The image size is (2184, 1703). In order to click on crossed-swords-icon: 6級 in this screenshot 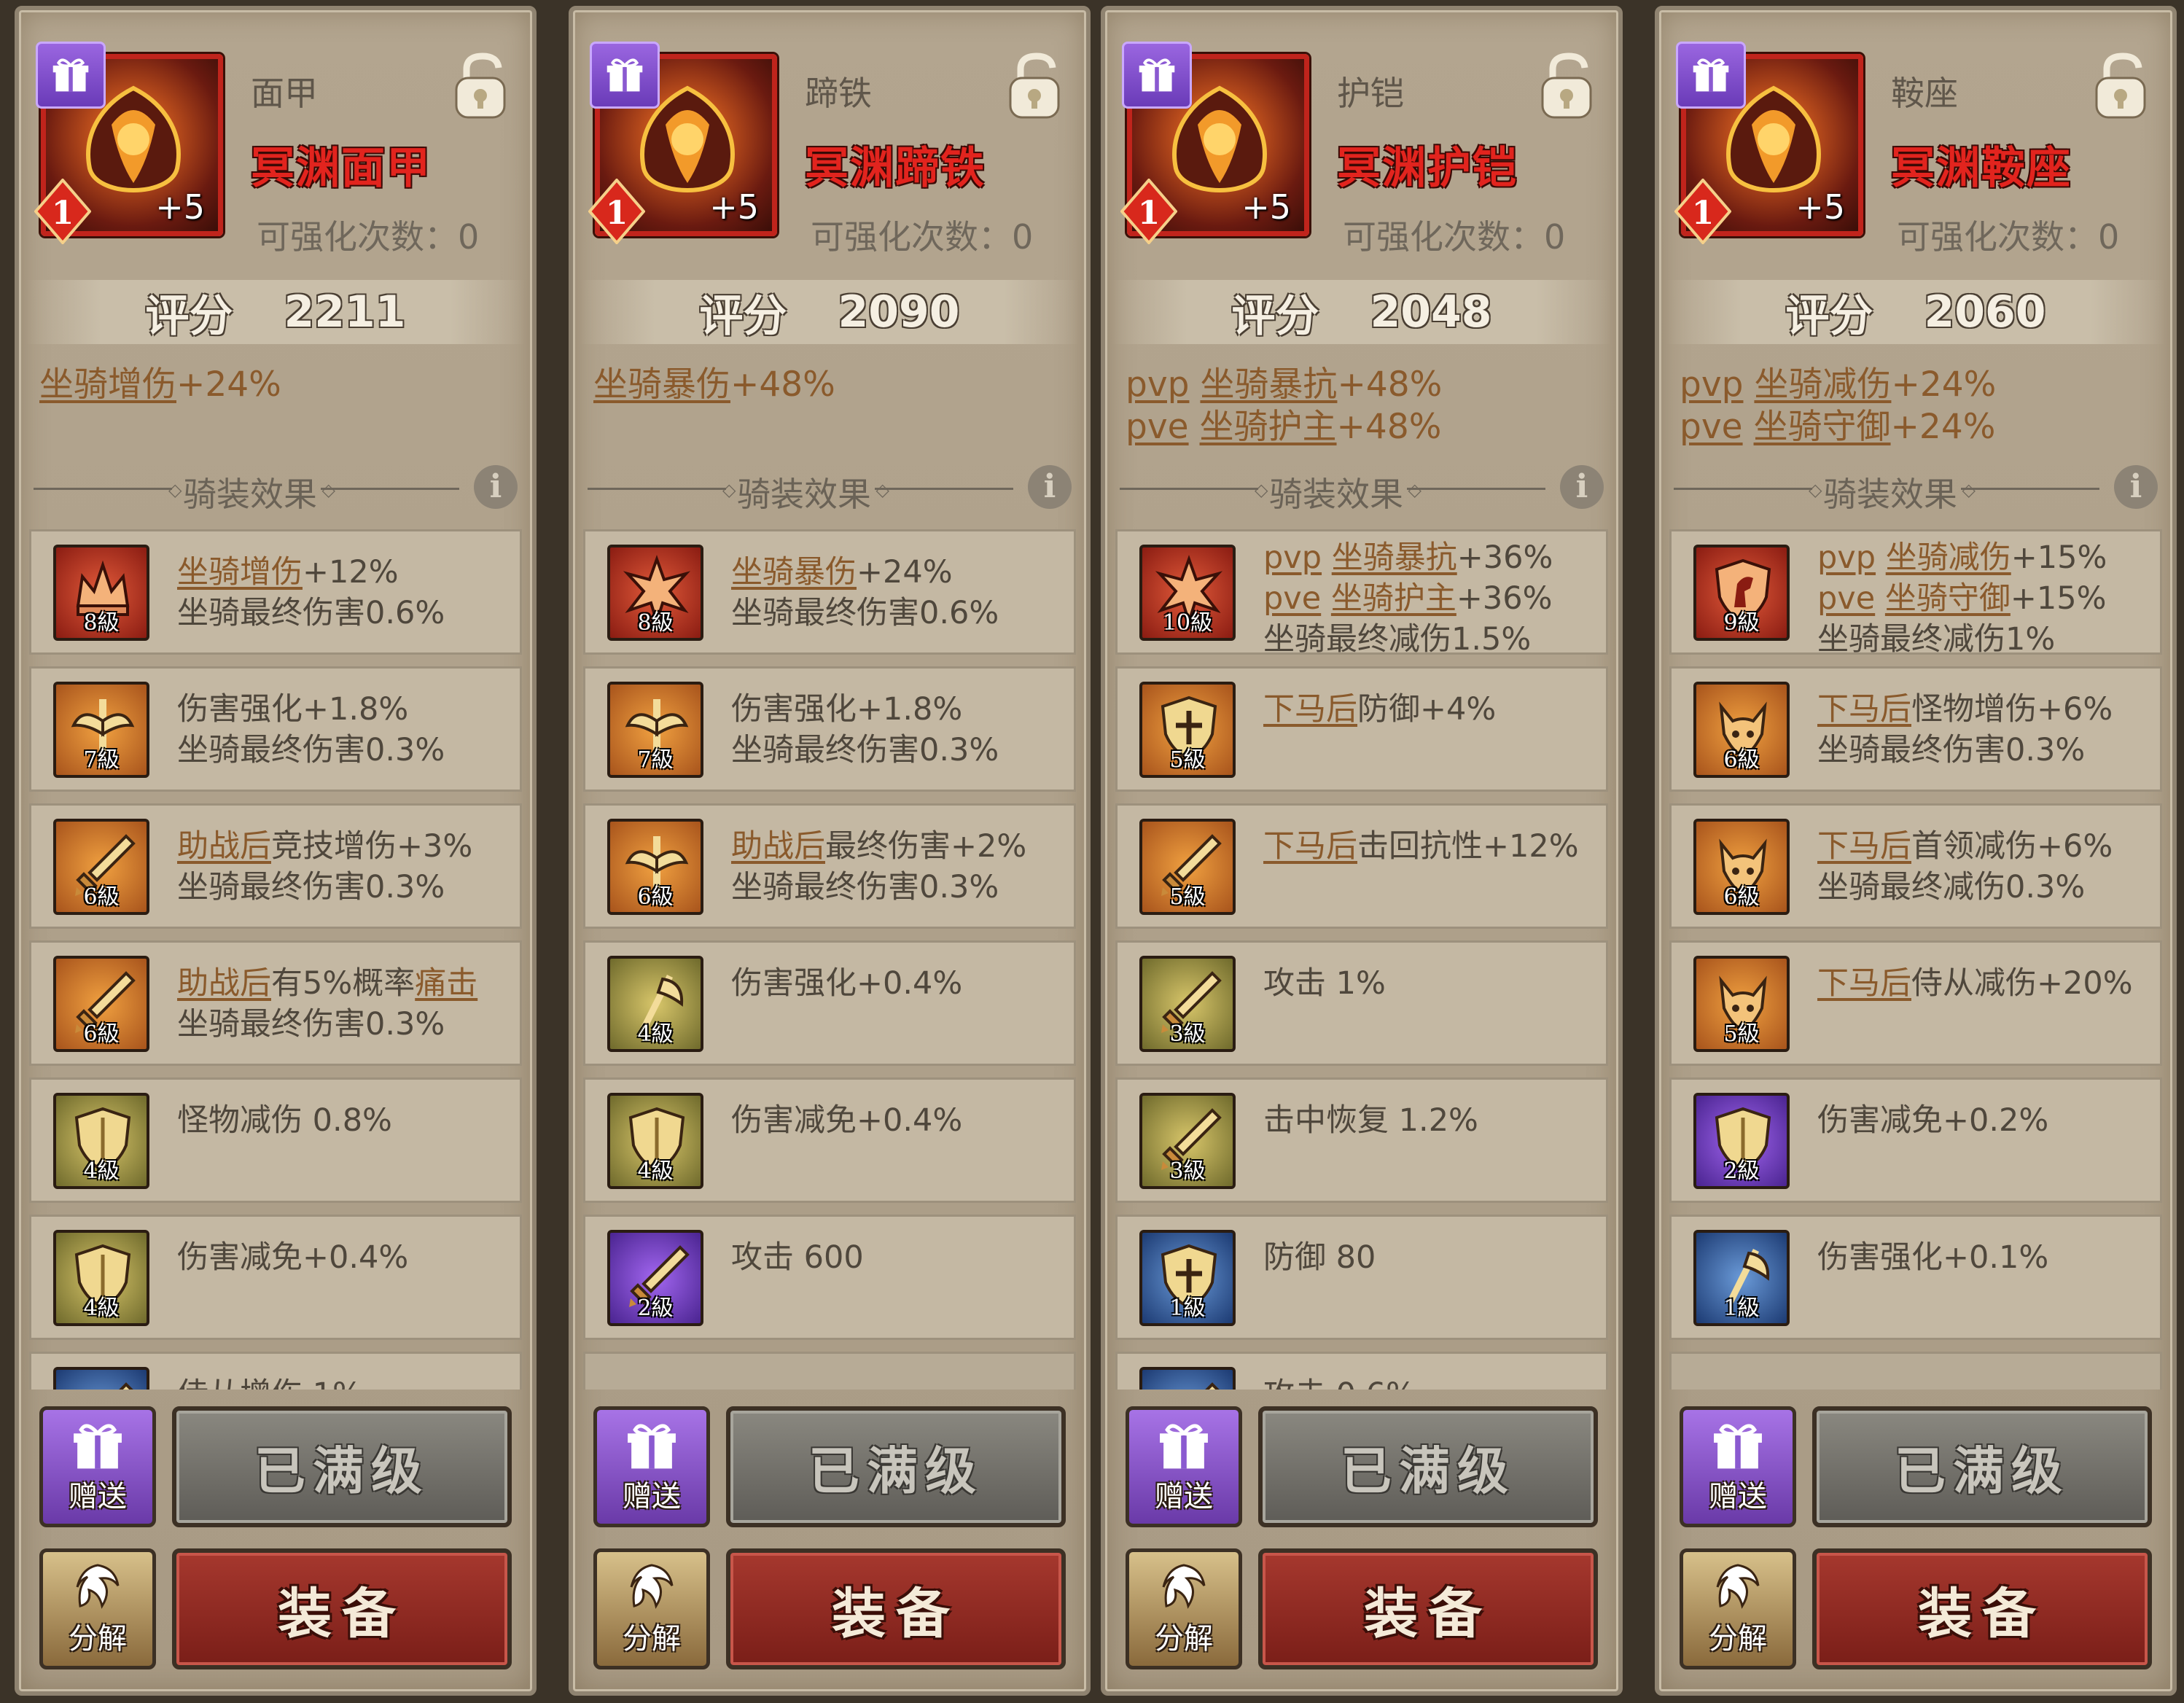, I will do `click(101, 867)`.